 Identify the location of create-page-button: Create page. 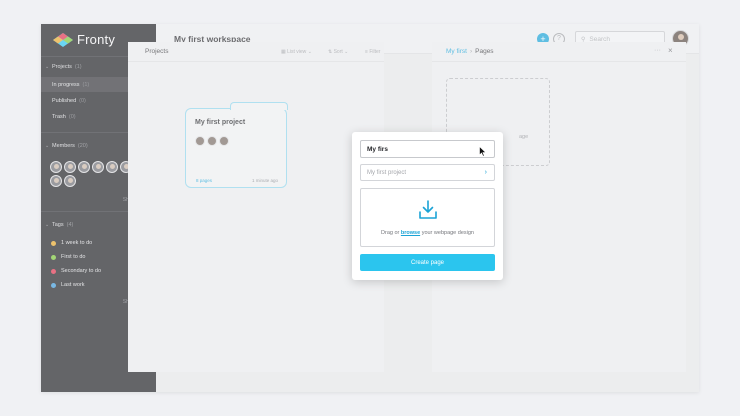
(427, 262).